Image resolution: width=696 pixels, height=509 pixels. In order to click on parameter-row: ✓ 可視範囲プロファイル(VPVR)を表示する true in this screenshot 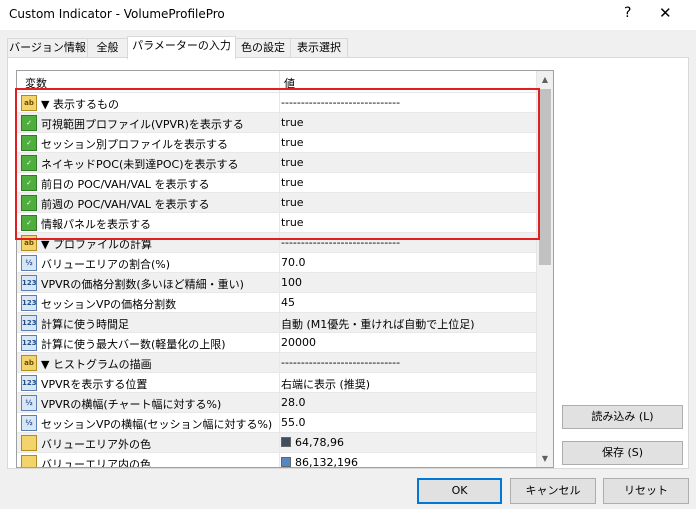, I will do `click(277, 123)`.